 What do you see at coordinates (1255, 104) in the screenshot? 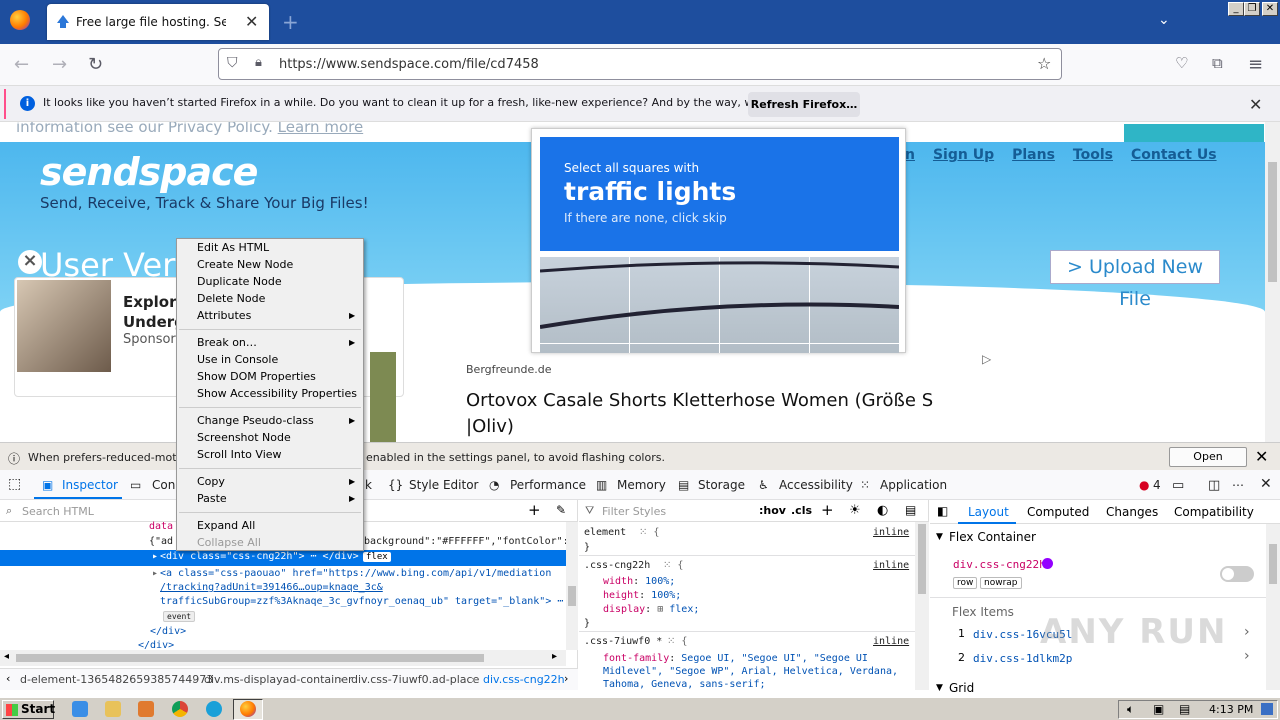
I see `notification-close-icon: ✕` at bounding box center [1255, 104].